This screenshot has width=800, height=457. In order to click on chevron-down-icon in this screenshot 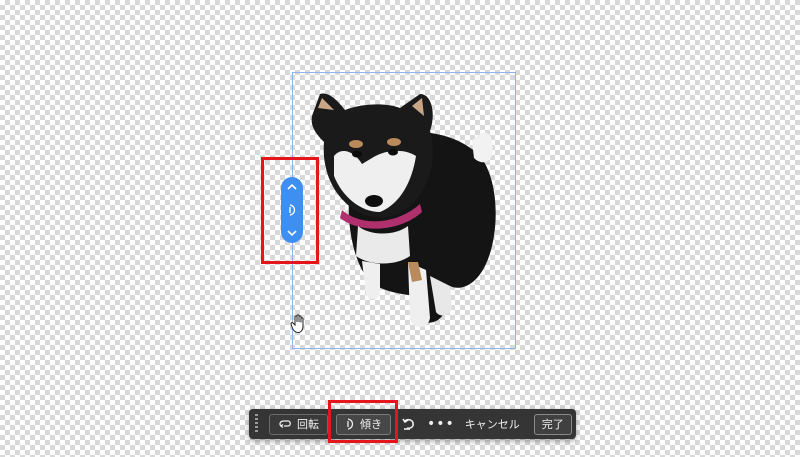, I will do `click(292, 233)`.